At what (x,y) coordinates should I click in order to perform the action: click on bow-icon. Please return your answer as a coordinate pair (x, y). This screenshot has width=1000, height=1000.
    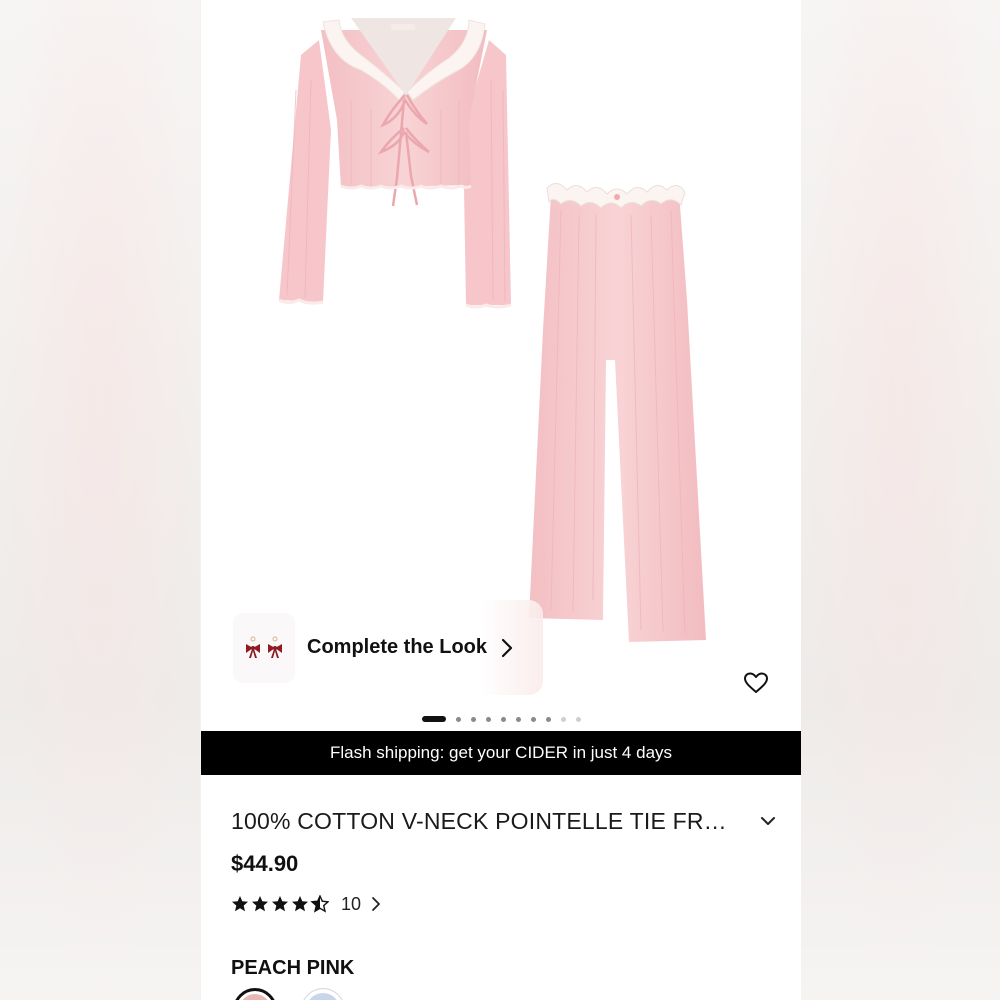
    Looking at the image, I should click on (264, 647).